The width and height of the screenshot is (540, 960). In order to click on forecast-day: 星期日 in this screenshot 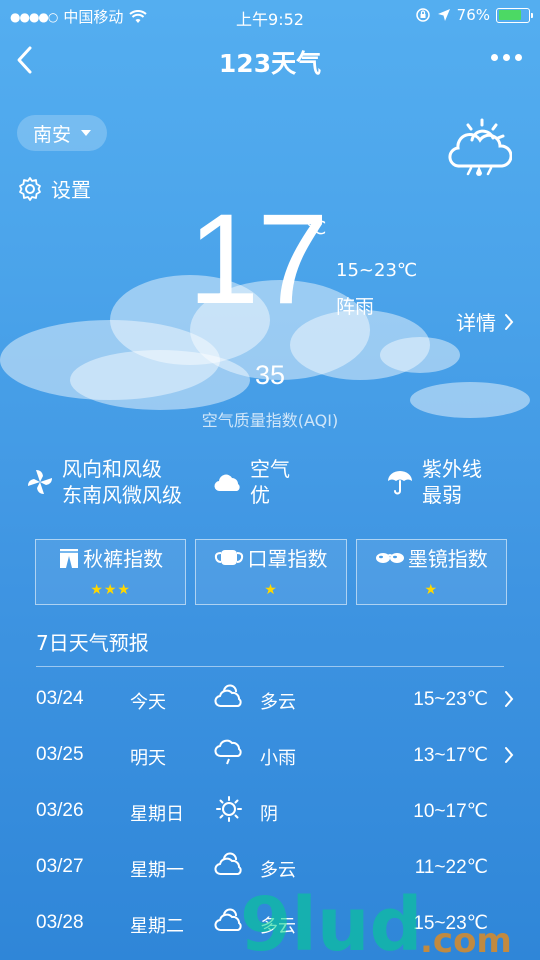, I will do `click(157, 814)`.